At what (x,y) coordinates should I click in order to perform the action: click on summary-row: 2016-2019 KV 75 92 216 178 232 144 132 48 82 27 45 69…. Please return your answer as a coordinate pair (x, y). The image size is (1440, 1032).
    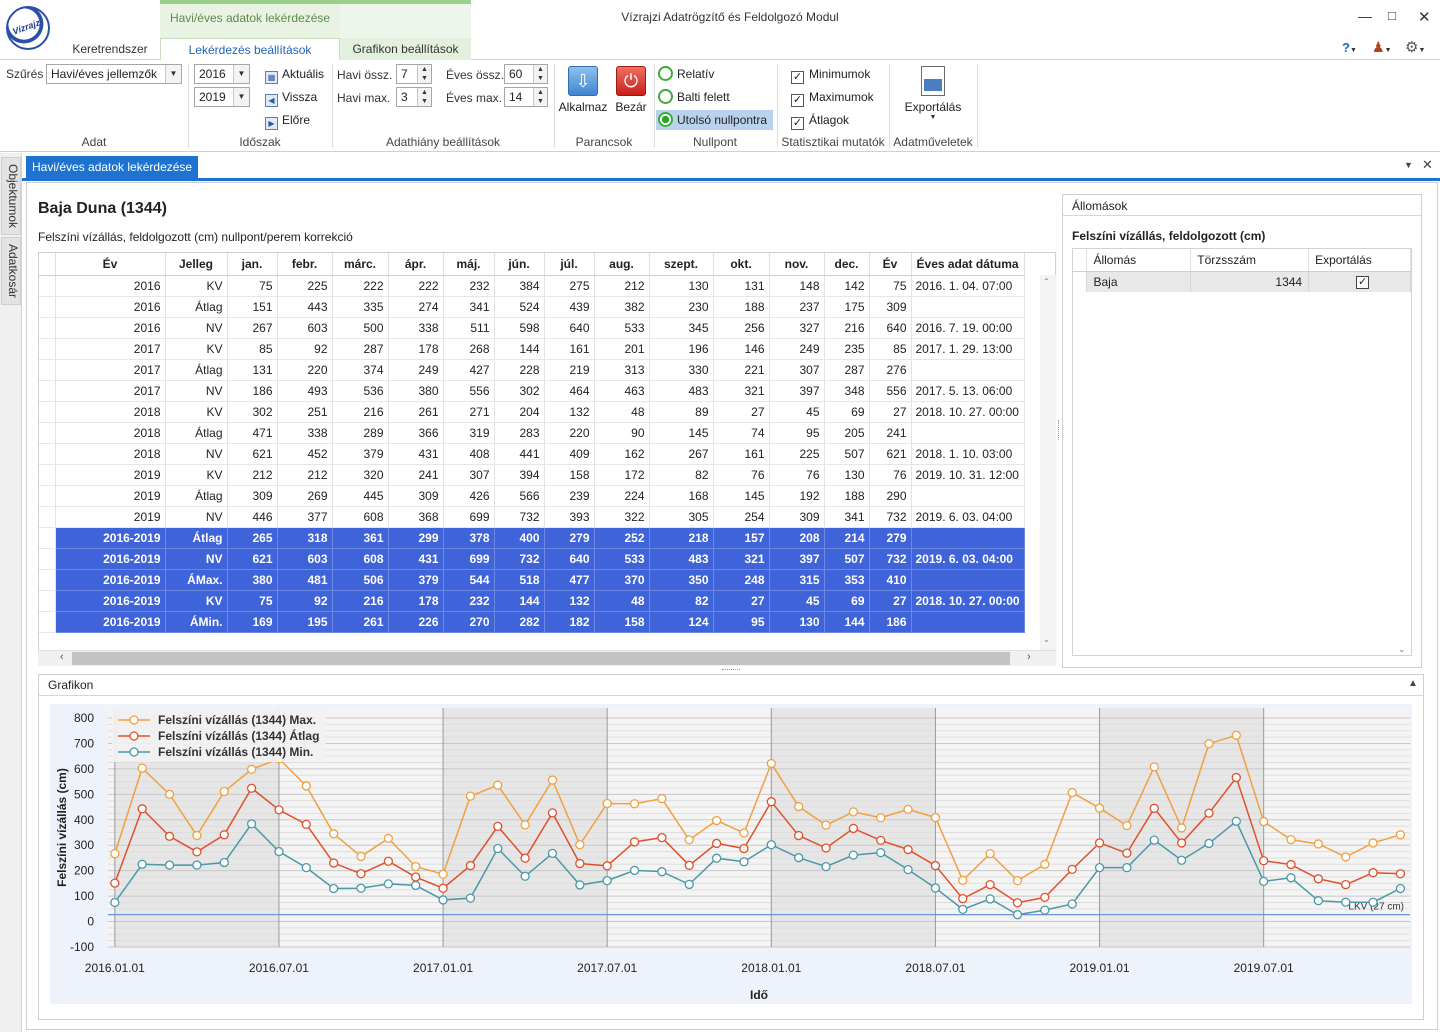
    Looking at the image, I should click on (532, 601).